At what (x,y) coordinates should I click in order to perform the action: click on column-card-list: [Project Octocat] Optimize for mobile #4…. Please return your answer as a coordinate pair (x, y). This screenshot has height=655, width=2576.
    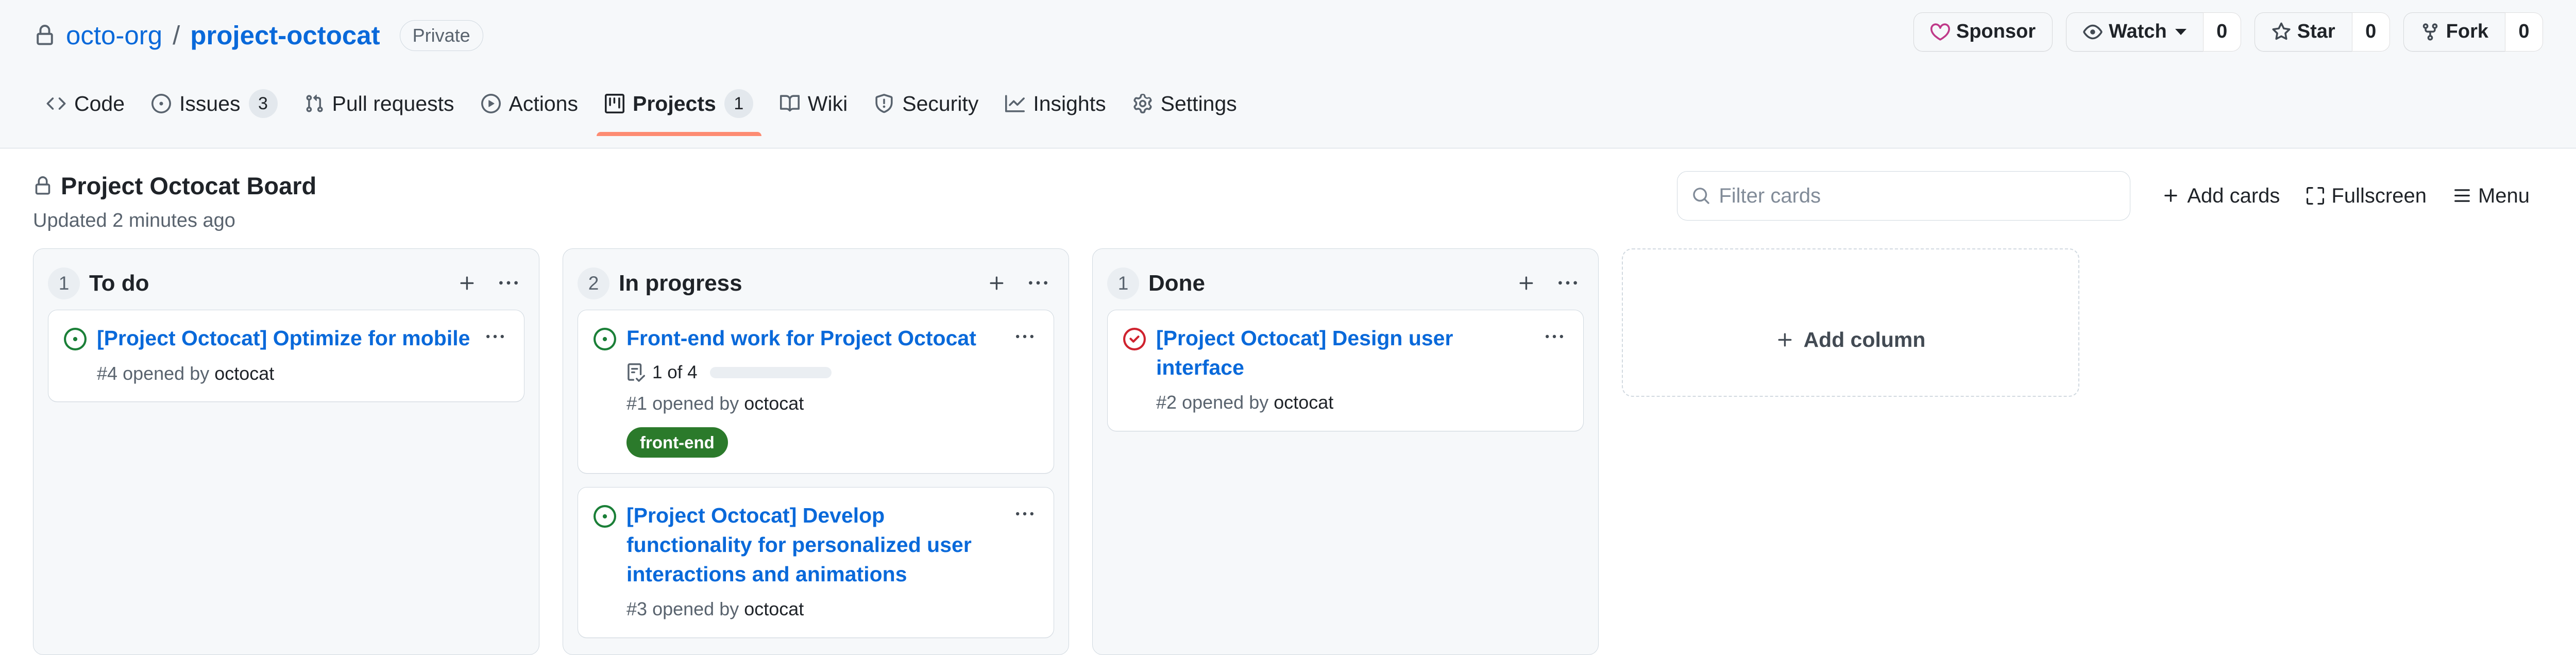
    Looking at the image, I should click on (286, 482).